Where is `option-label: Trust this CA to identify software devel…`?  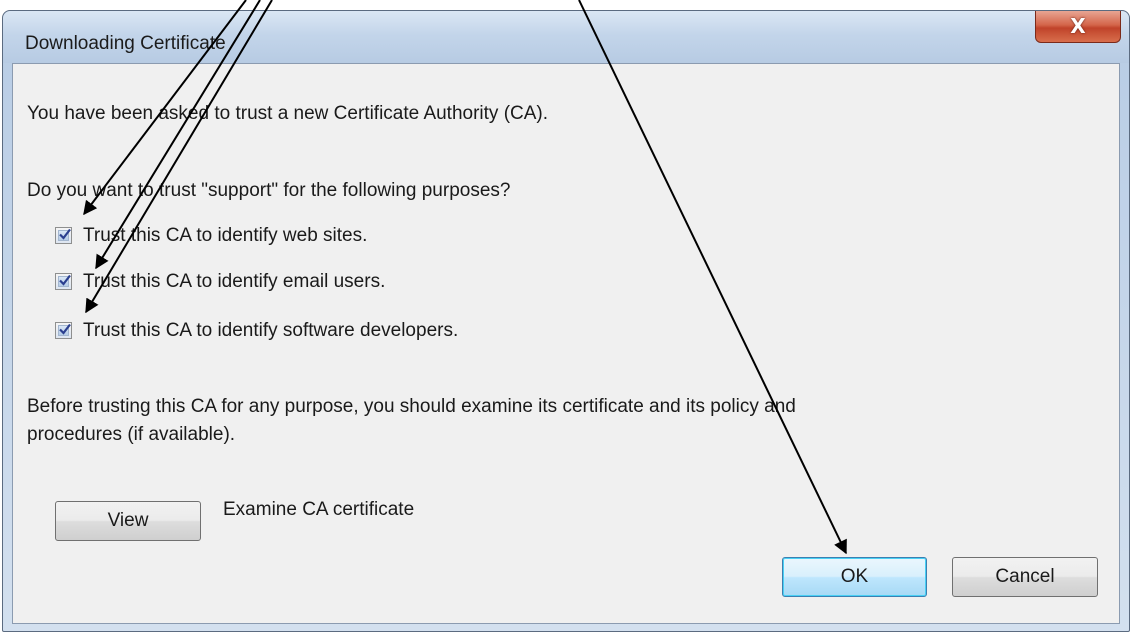
option-label: Trust this CA to identify software devel… is located at coordinates (271, 330).